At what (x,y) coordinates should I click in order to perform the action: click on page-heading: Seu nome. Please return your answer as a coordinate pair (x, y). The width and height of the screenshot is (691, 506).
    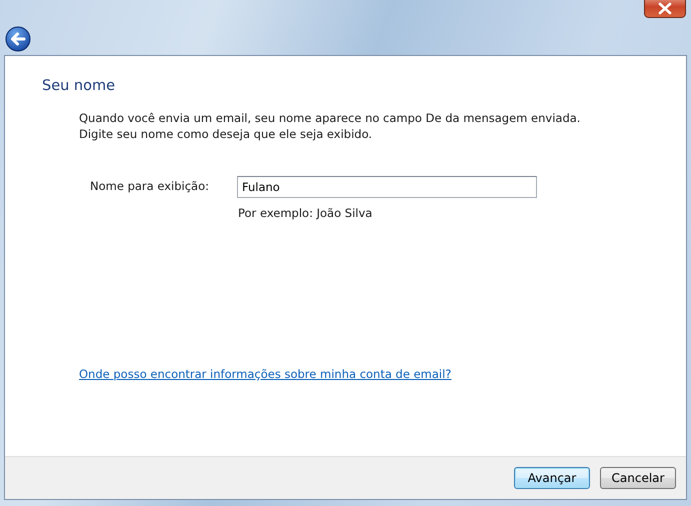
    Looking at the image, I should click on (79, 86).